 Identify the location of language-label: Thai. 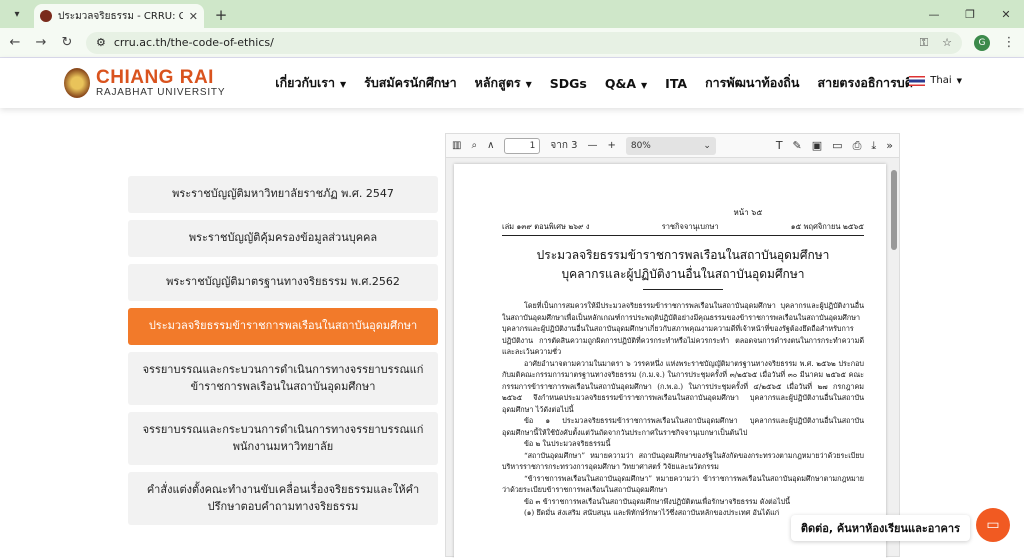
(941, 80).